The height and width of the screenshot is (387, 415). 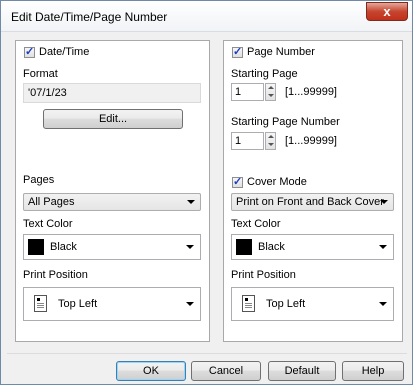 I want to click on default-button: Default, so click(x=302, y=371).